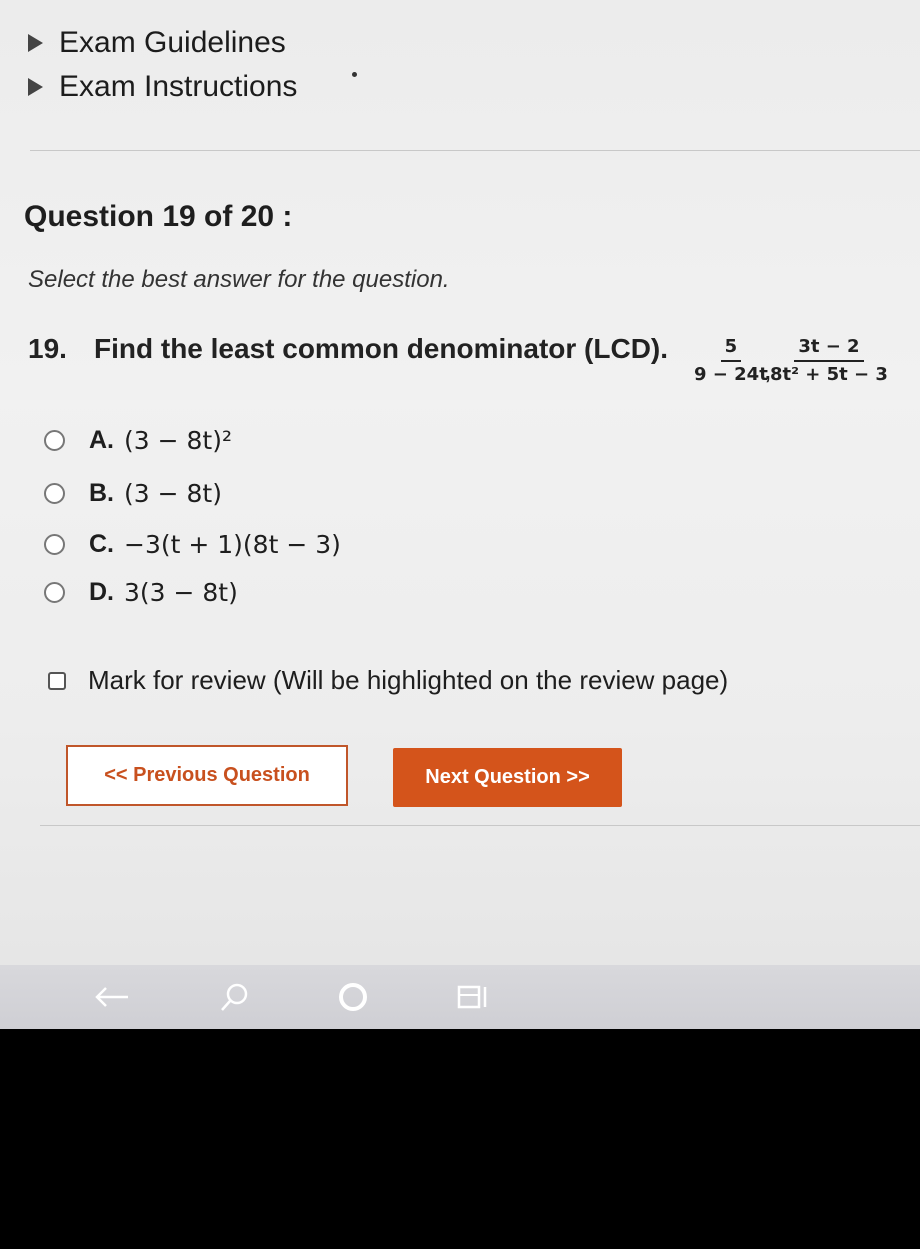 The image size is (920, 1249). I want to click on accordion-label: Exam Guidelines, so click(172, 42).